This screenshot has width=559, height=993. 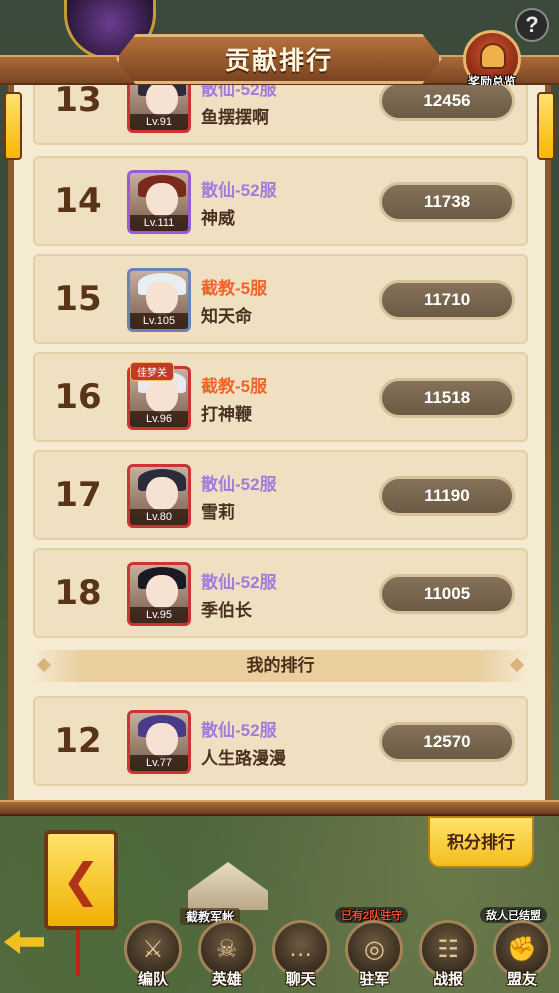 What do you see at coordinates (235, 117) in the screenshot?
I see `player-name: 鱼摆摆啊` at bounding box center [235, 117].